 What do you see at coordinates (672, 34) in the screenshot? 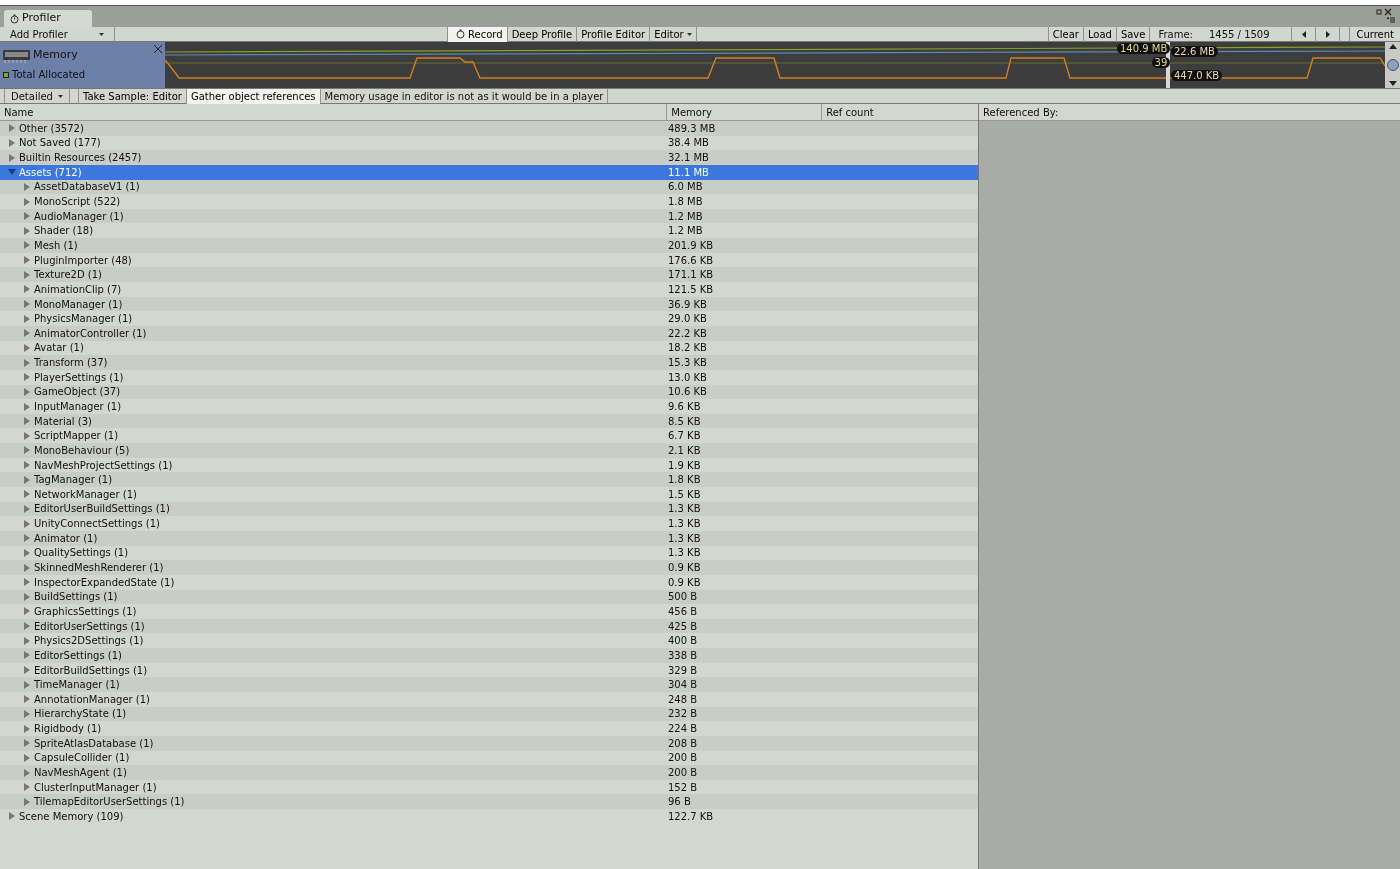
I see `target-dropdown: Editor` at bounding box center [672, 34].